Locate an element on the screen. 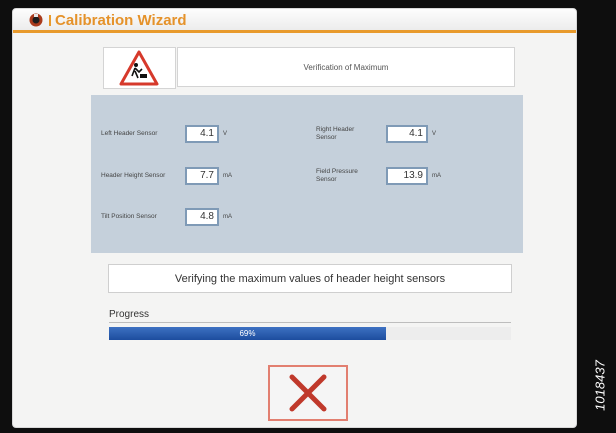  warning-triangle-icon is located at coordinates (139, 68).